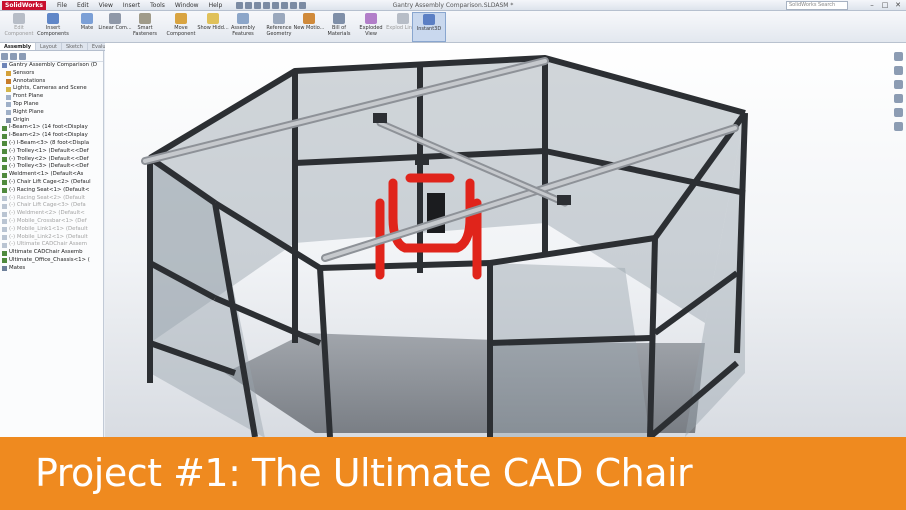  What do you see at coordinates (248, 5) in the screenshot?
I see `open-file-icon` at bounding box center [248, 5].